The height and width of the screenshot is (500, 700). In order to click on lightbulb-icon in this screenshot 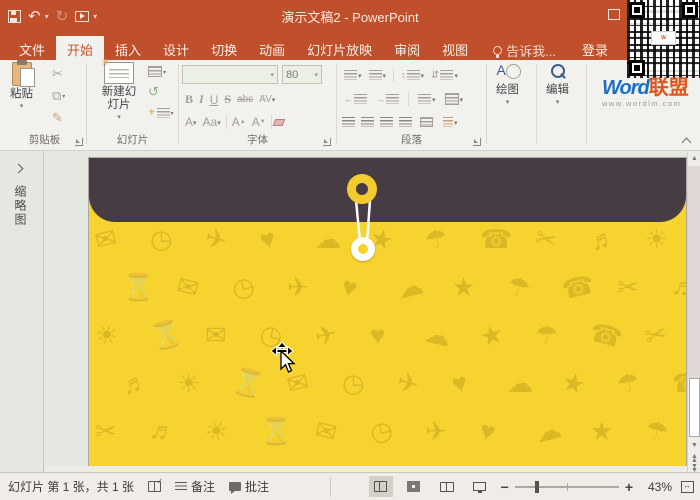, I will do `click(498, 51)`.